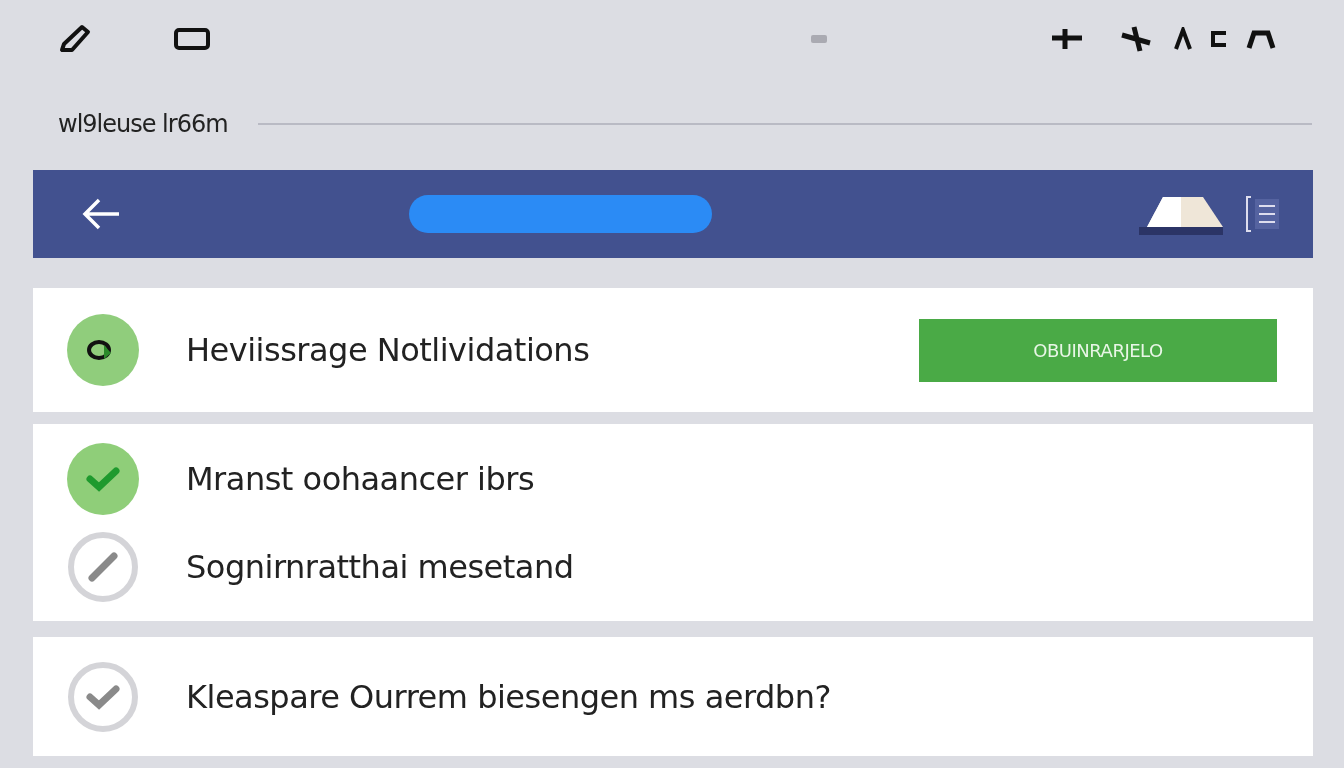  Describe the element at coordinates (103, 566) in the screenshot. I see `slash-circle-icon` at that location.